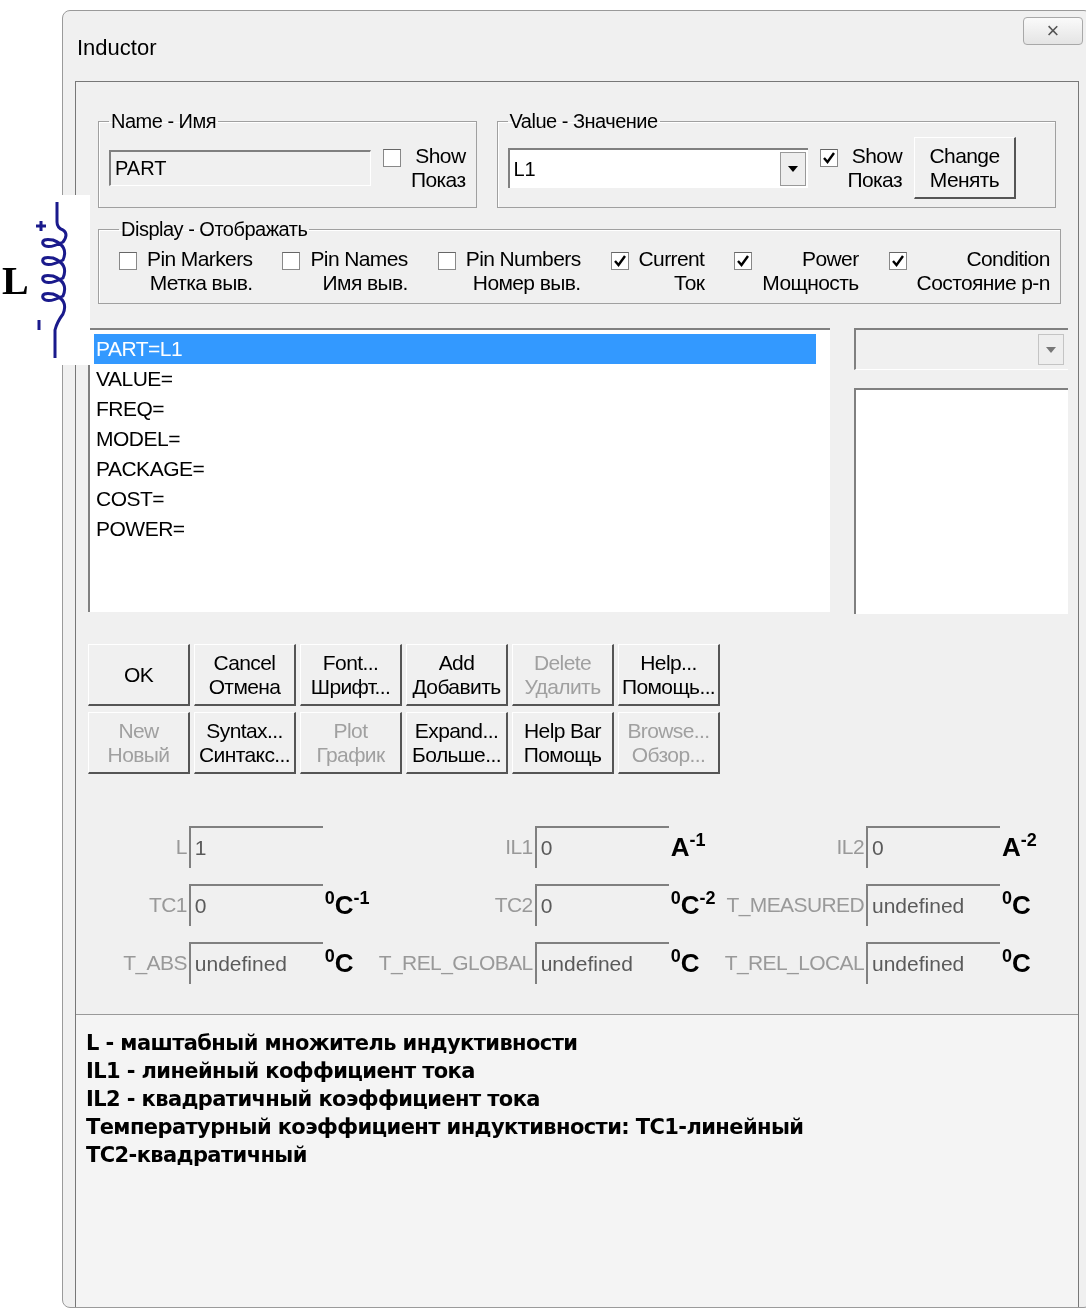  I want to click on parameter-label: T_ABS, so click(155, 963).